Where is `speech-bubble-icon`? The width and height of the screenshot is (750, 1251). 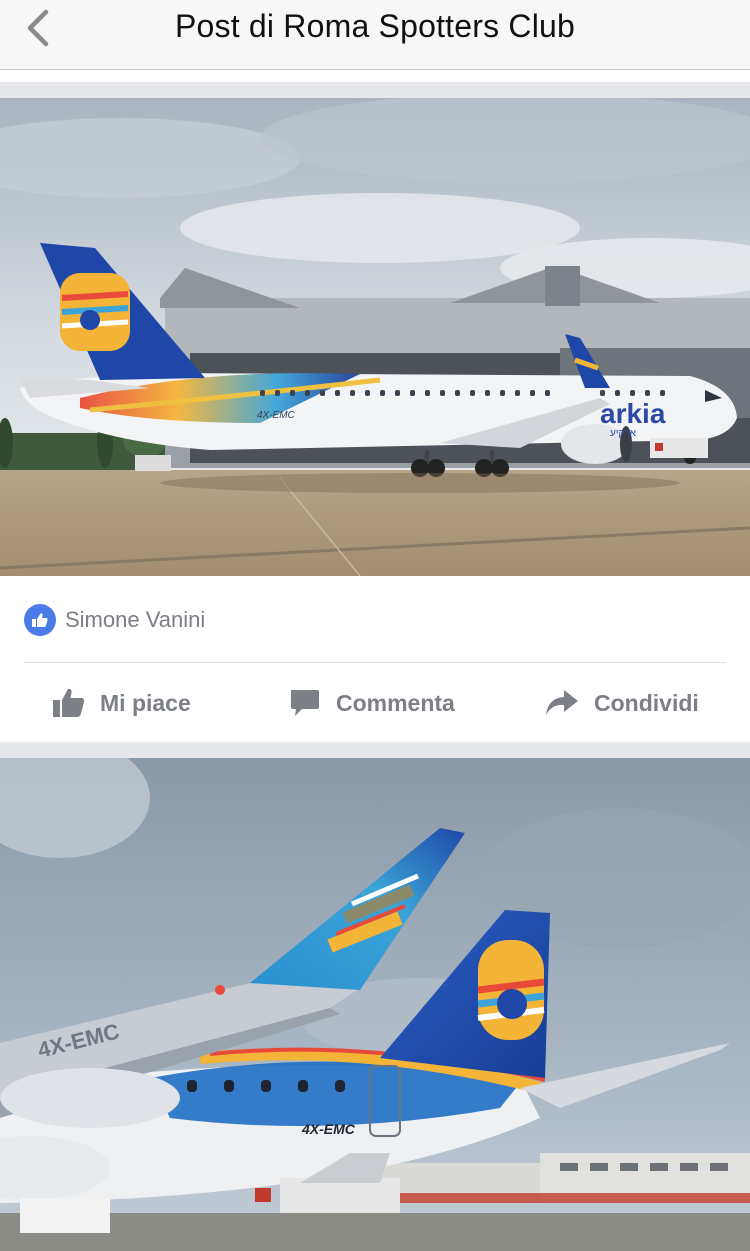 speech-bubble-icon is located at coordinates (305, 703).